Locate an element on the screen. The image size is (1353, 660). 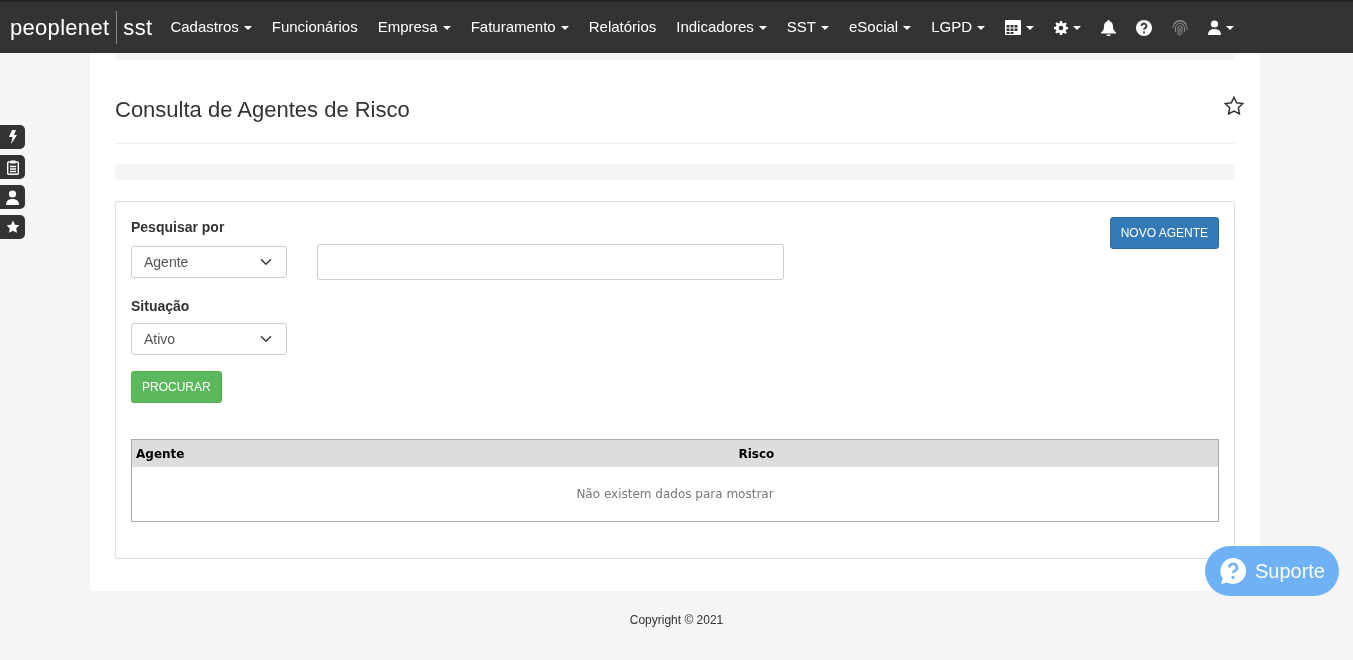
lightning-icon is located at coordinates (12, 137).